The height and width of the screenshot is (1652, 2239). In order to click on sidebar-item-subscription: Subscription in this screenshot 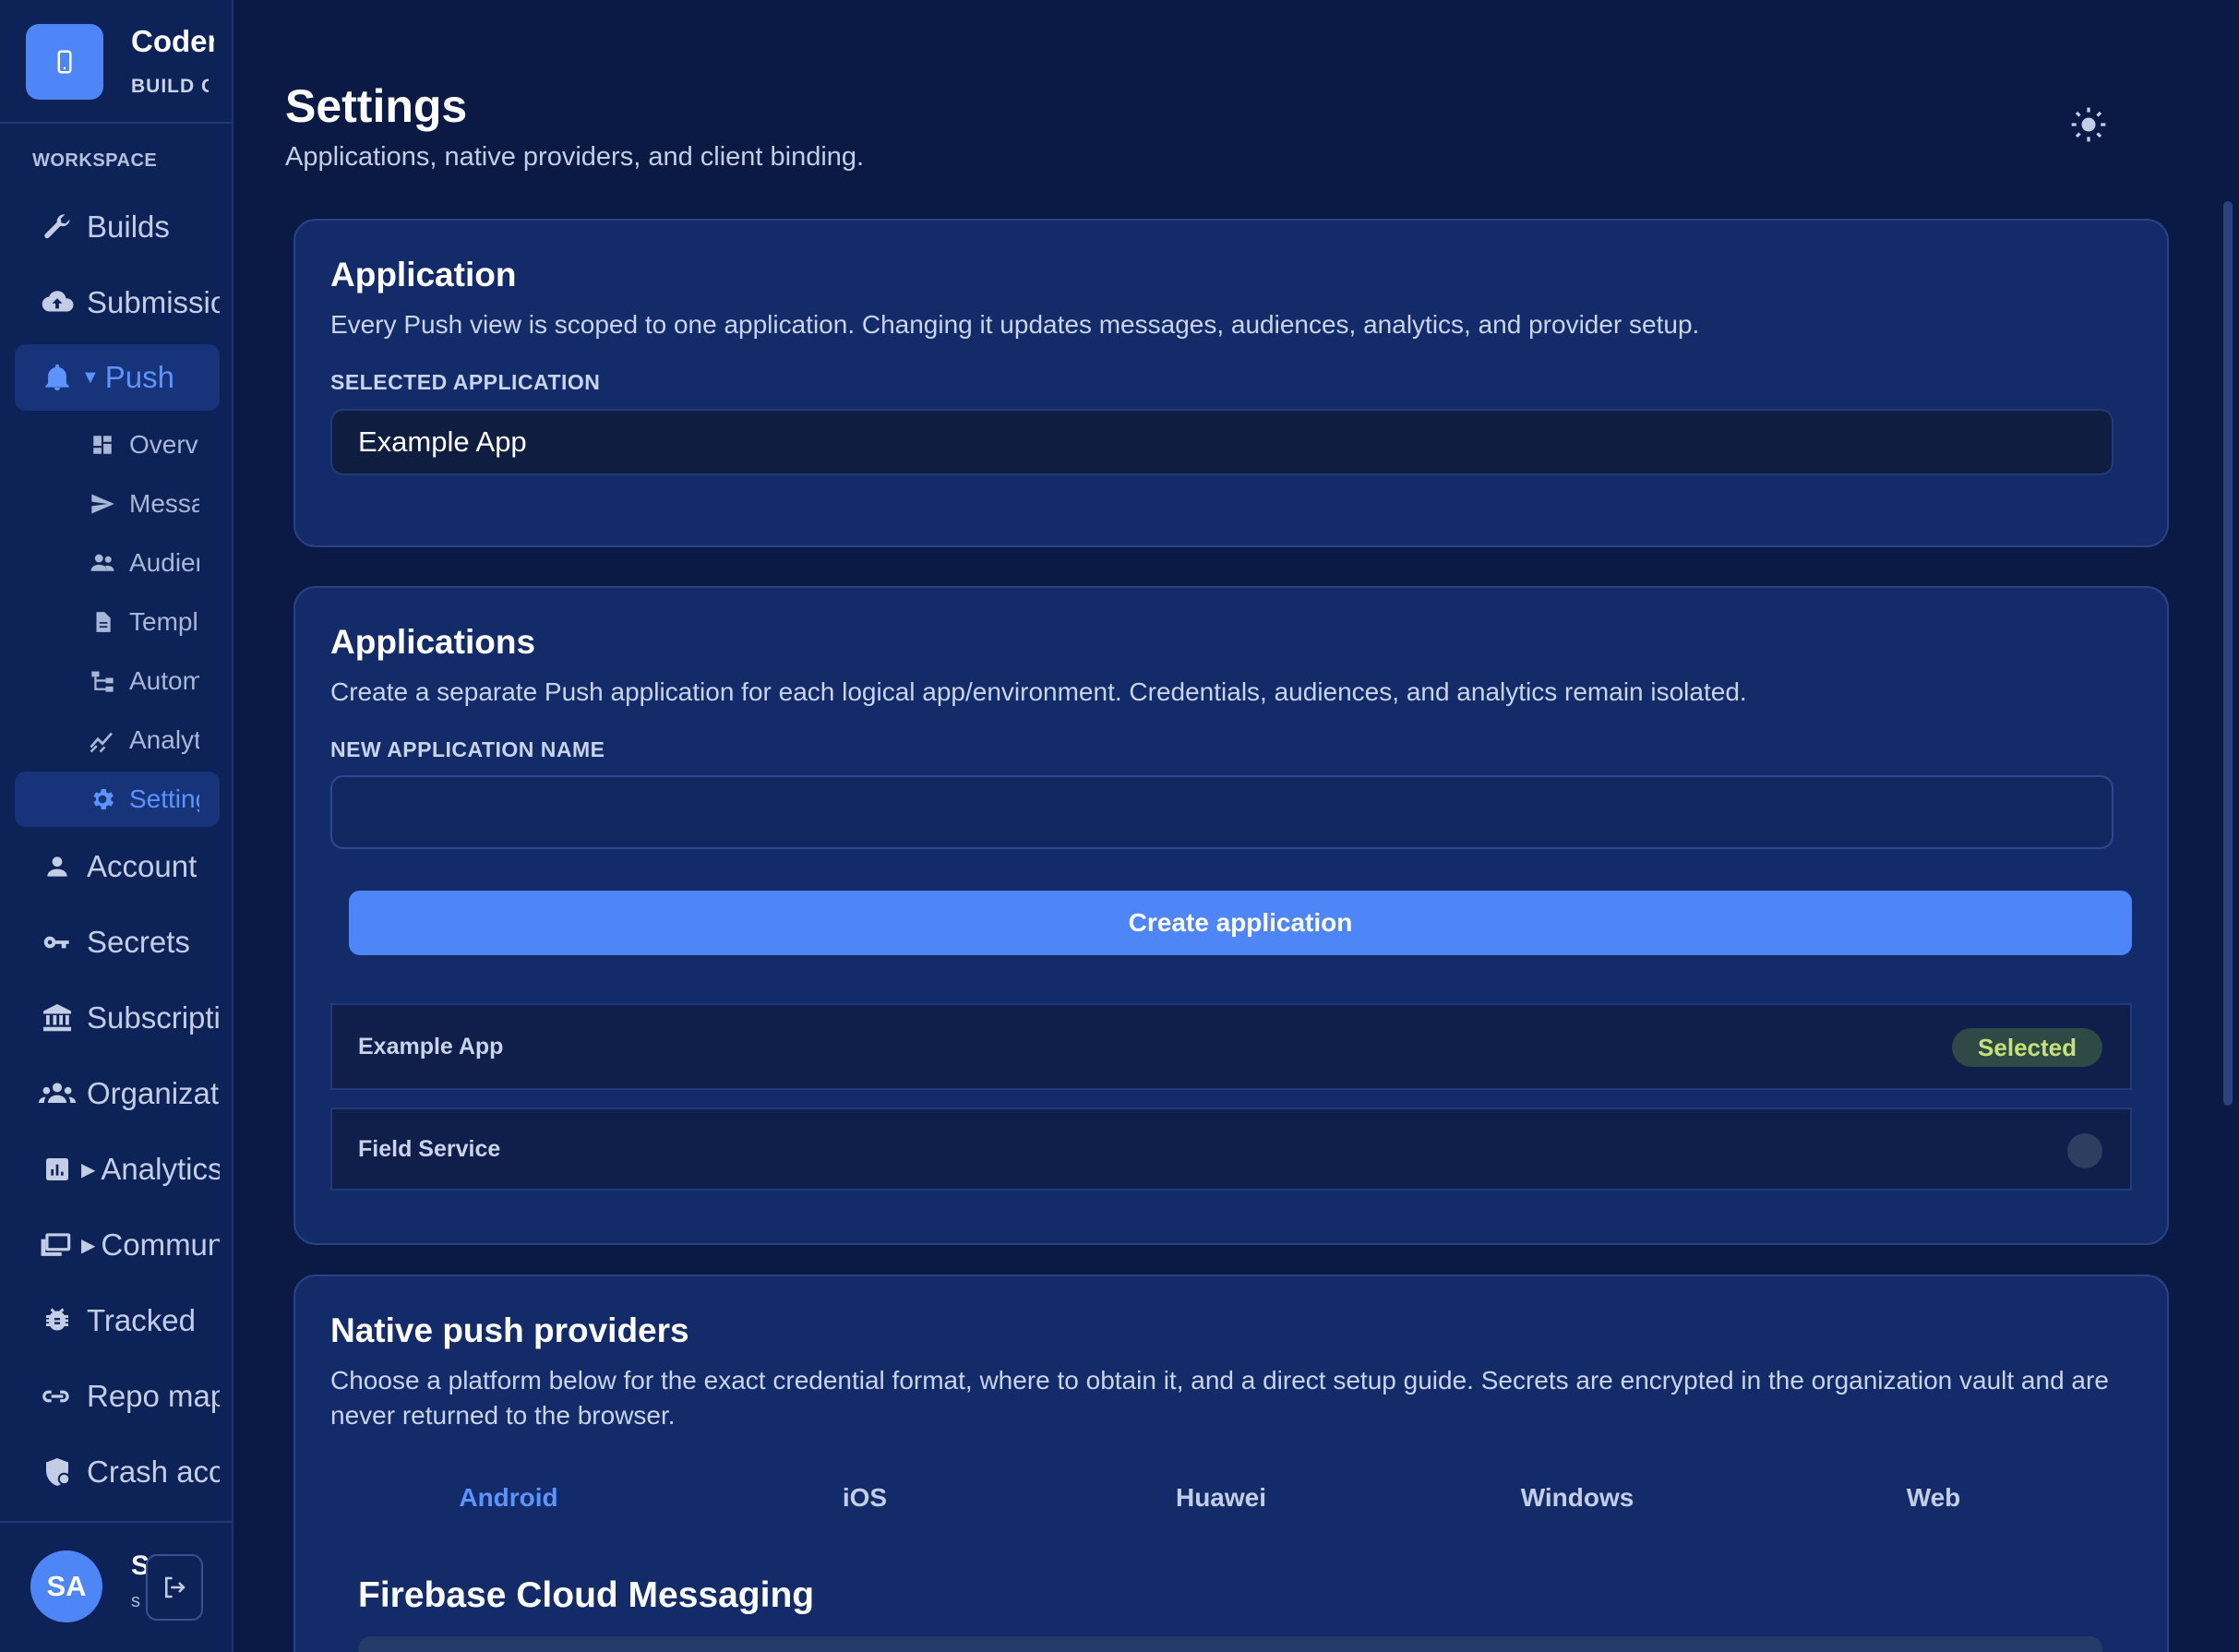, I will do `click(117, 1018)`.